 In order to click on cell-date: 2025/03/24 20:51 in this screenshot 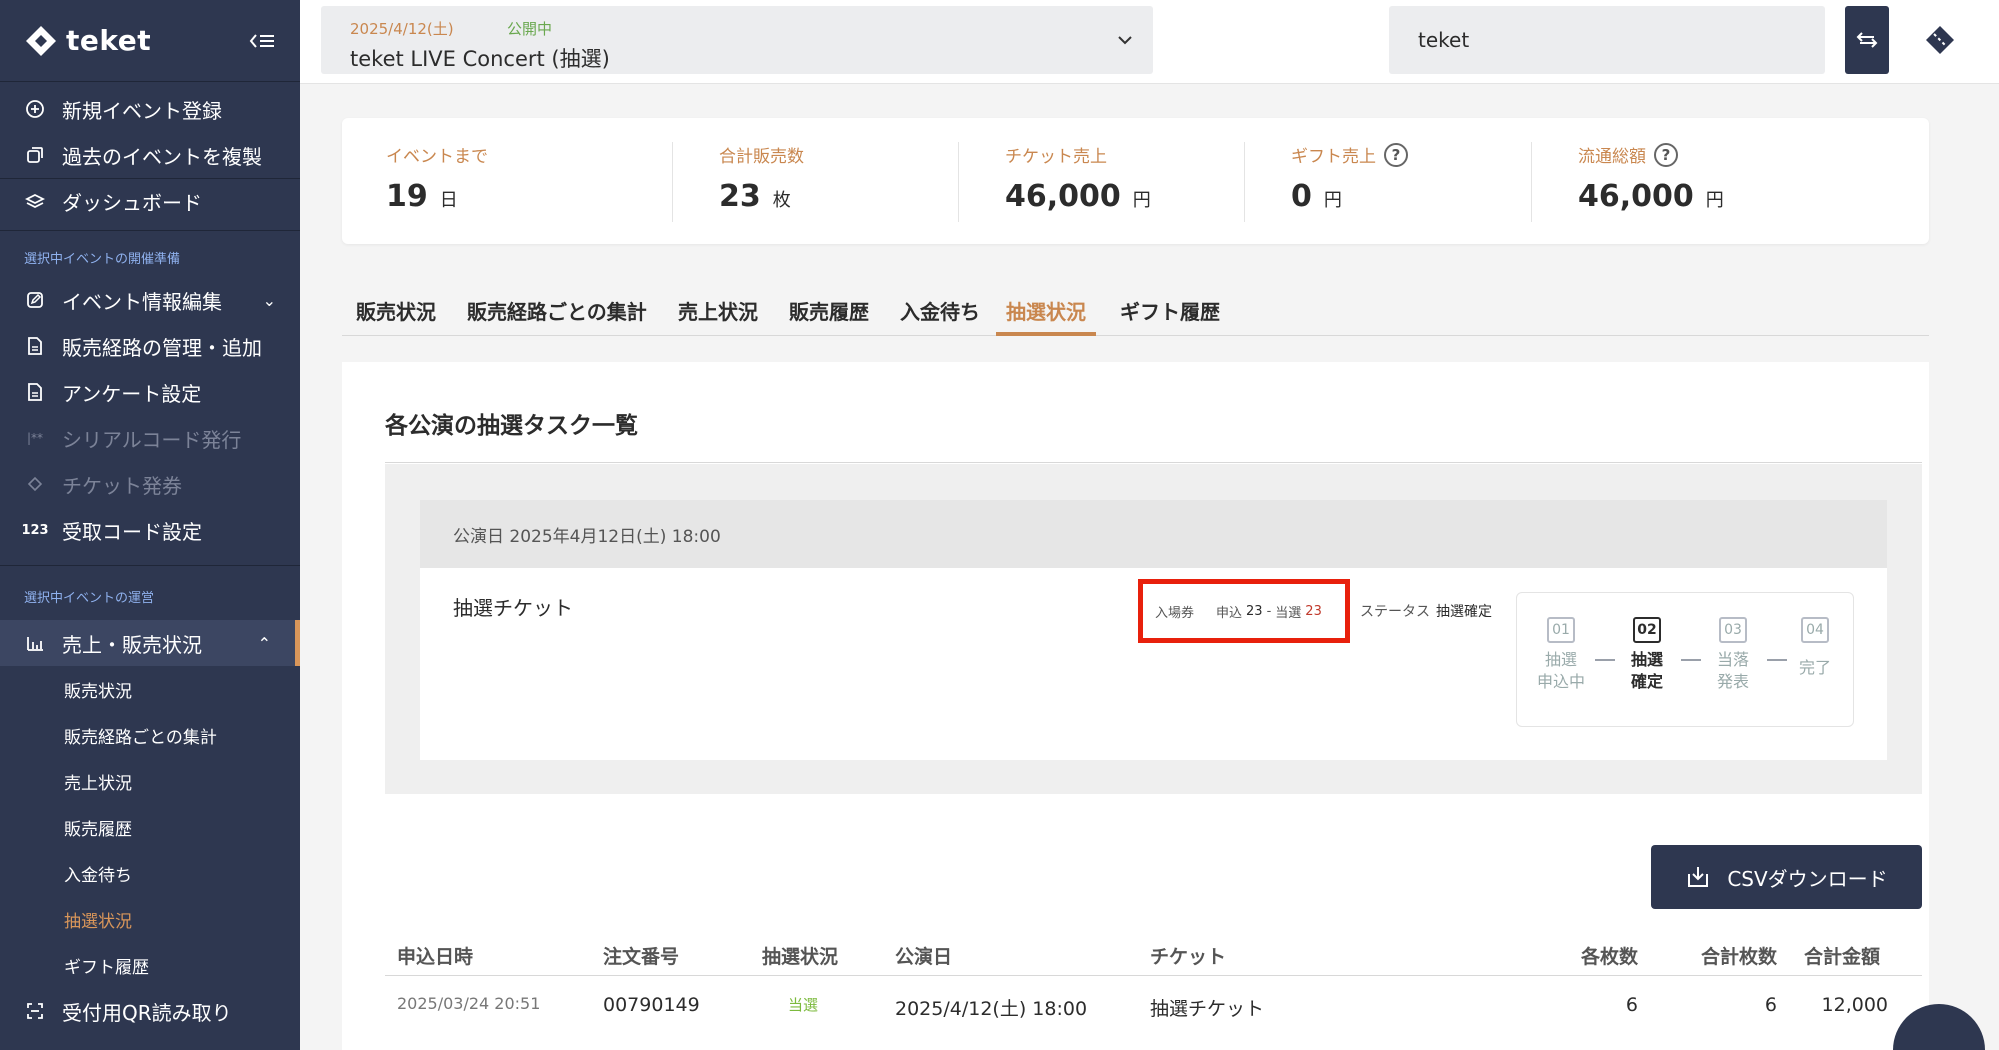, I will do `click(469, 1003)`.